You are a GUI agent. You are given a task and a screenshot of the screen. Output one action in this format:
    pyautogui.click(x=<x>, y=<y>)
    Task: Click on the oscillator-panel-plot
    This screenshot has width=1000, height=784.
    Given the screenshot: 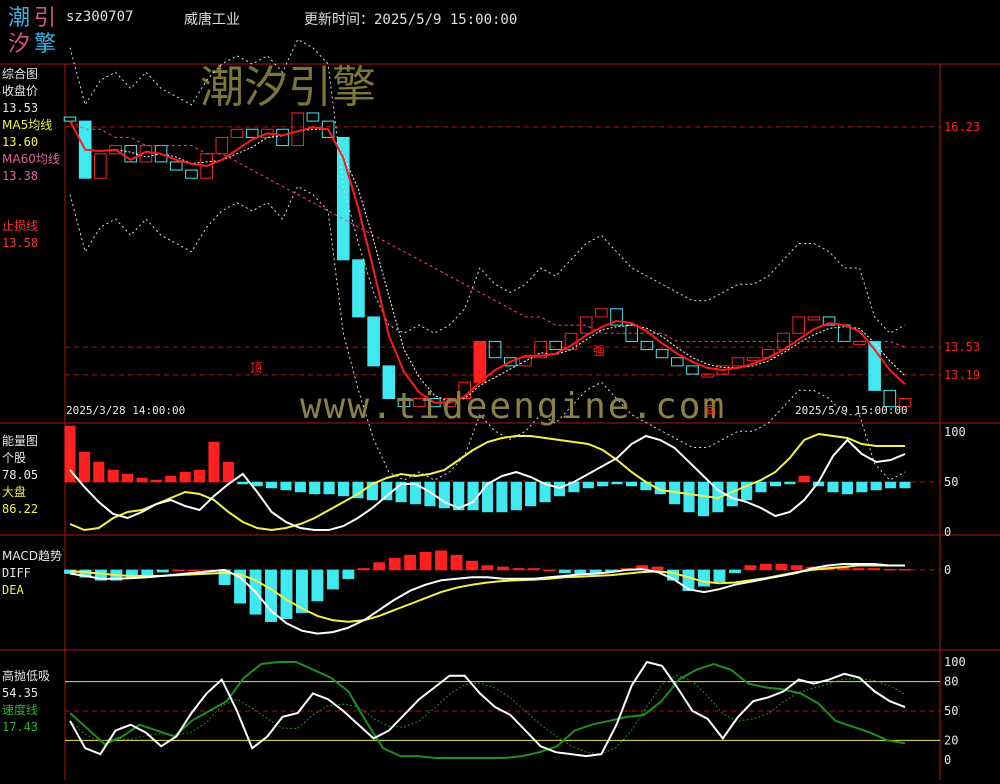 What is the action you would take?
    pyautogui.click(x=487, y=709)
    